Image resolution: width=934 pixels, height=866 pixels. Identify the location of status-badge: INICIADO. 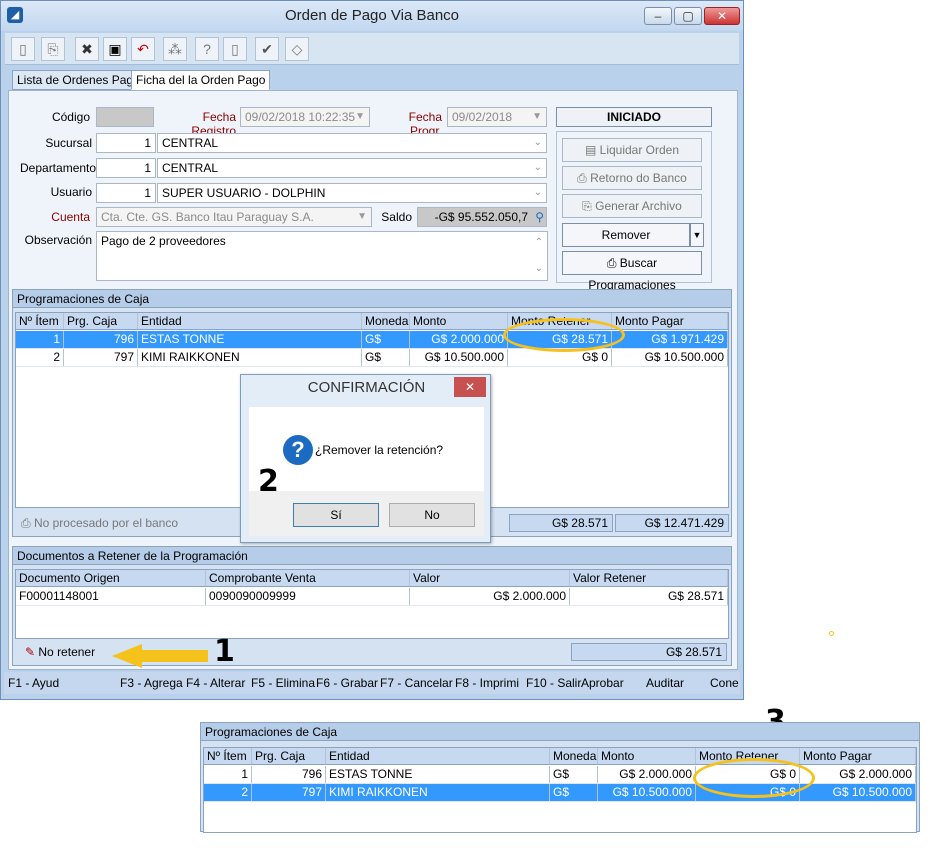
(634, 117).